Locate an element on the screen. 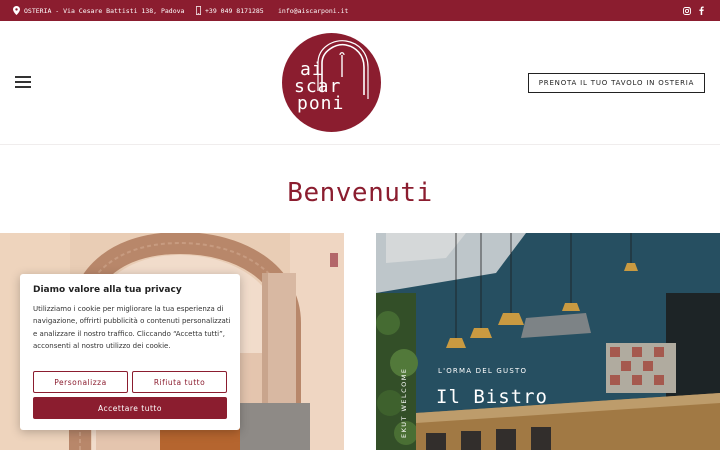 Image resolution: width=720 pixels, height=450 pixels. reject-all-button: Rifiuta tutto is located at coordinates (179, 382).